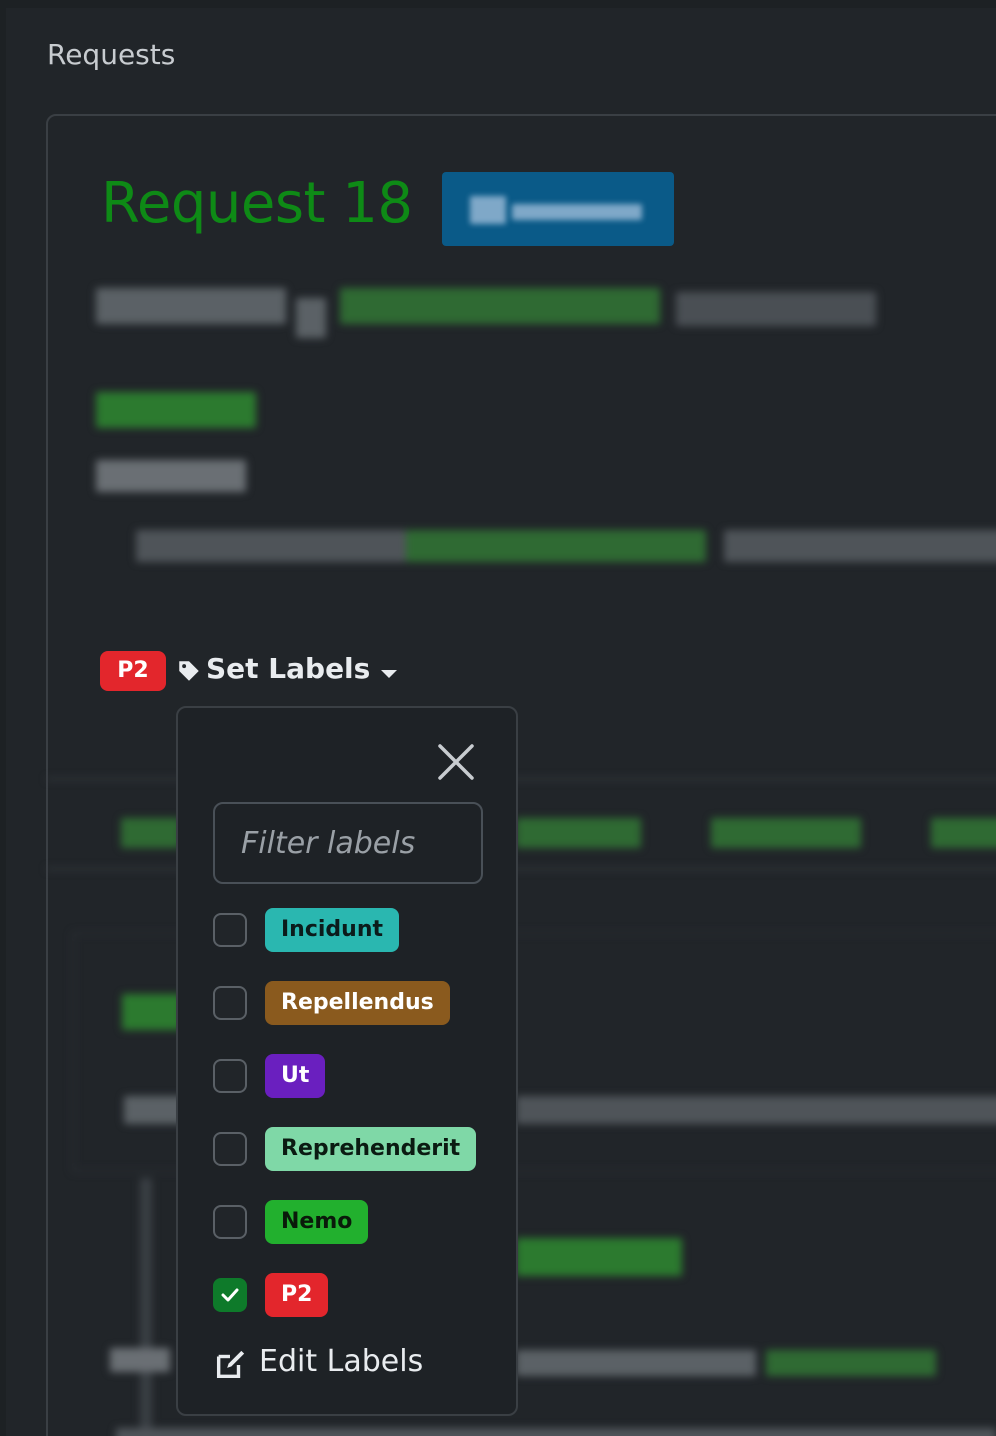  Describe the element at coordinates (297, 1295) in the screenshot. I see `label-chip: P2` at that location.